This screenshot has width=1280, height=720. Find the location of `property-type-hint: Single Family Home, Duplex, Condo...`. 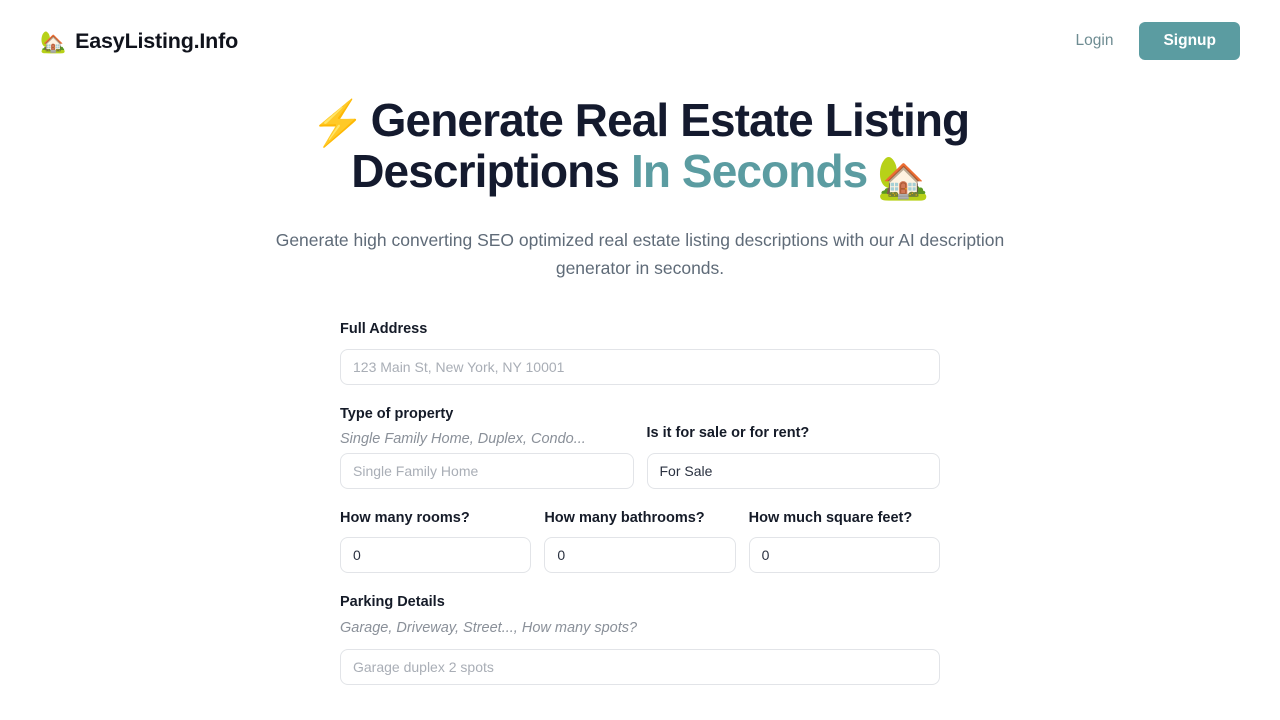

property-type-hint: Single Family Home, Duplex, Condo... is located at coordinates (463, 439).